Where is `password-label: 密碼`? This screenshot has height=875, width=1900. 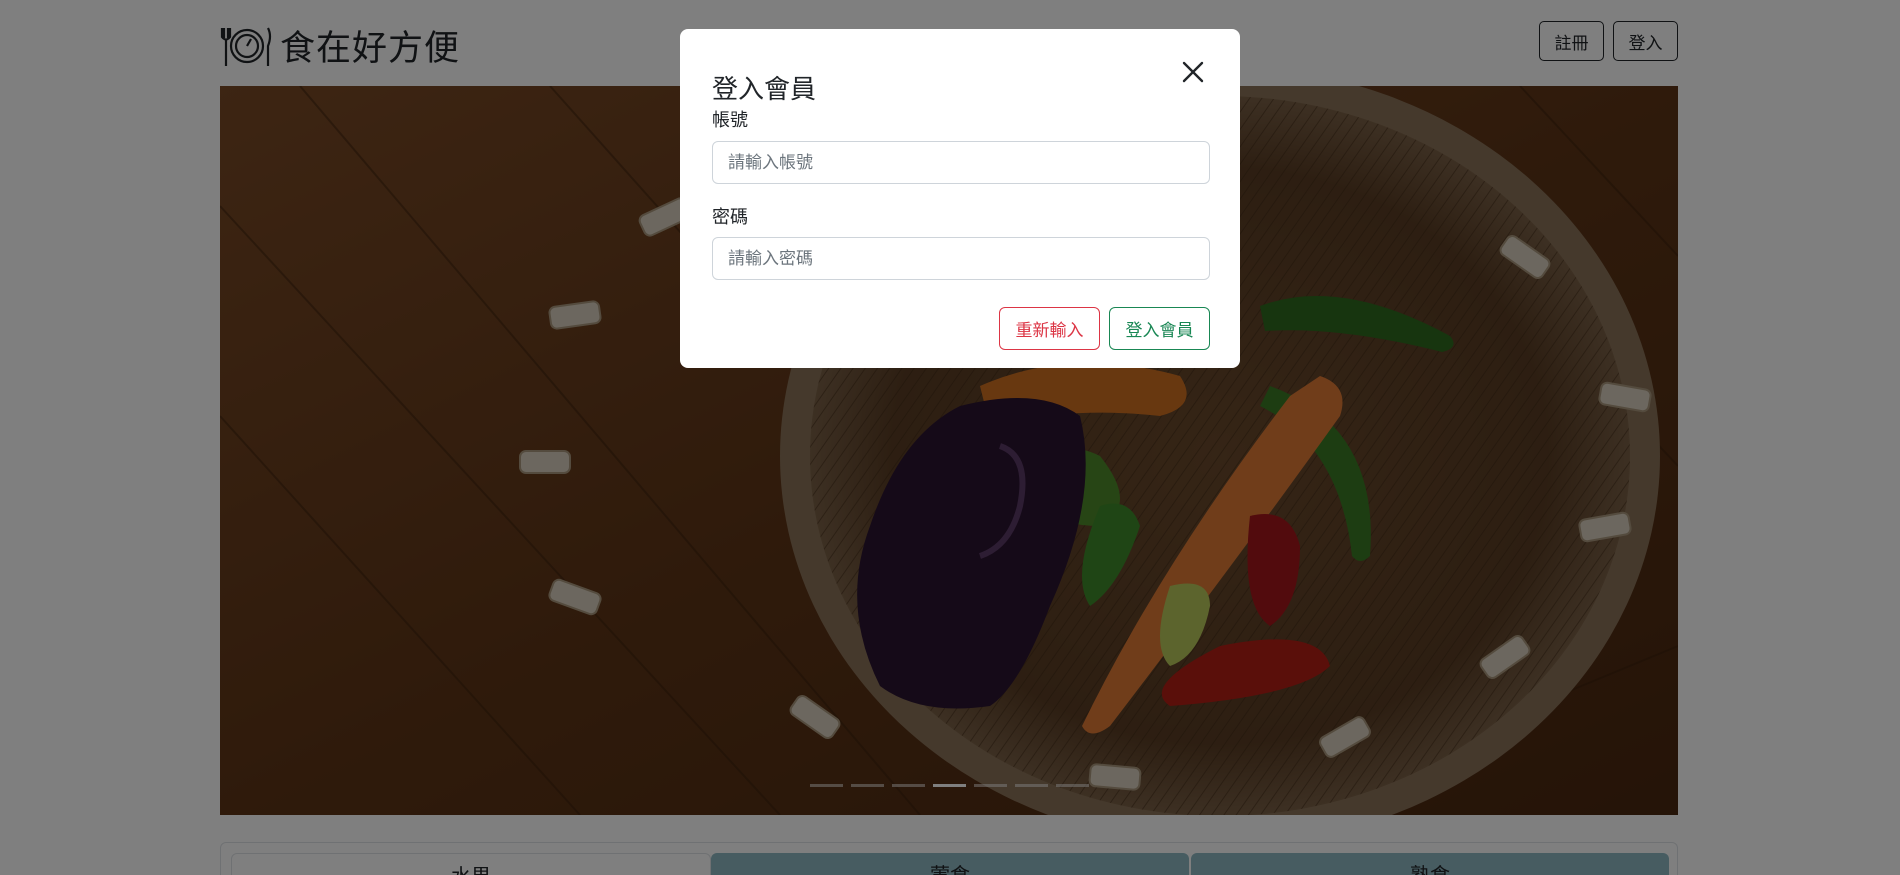
password-label: 密碼 is located at coordinates (730, 217).